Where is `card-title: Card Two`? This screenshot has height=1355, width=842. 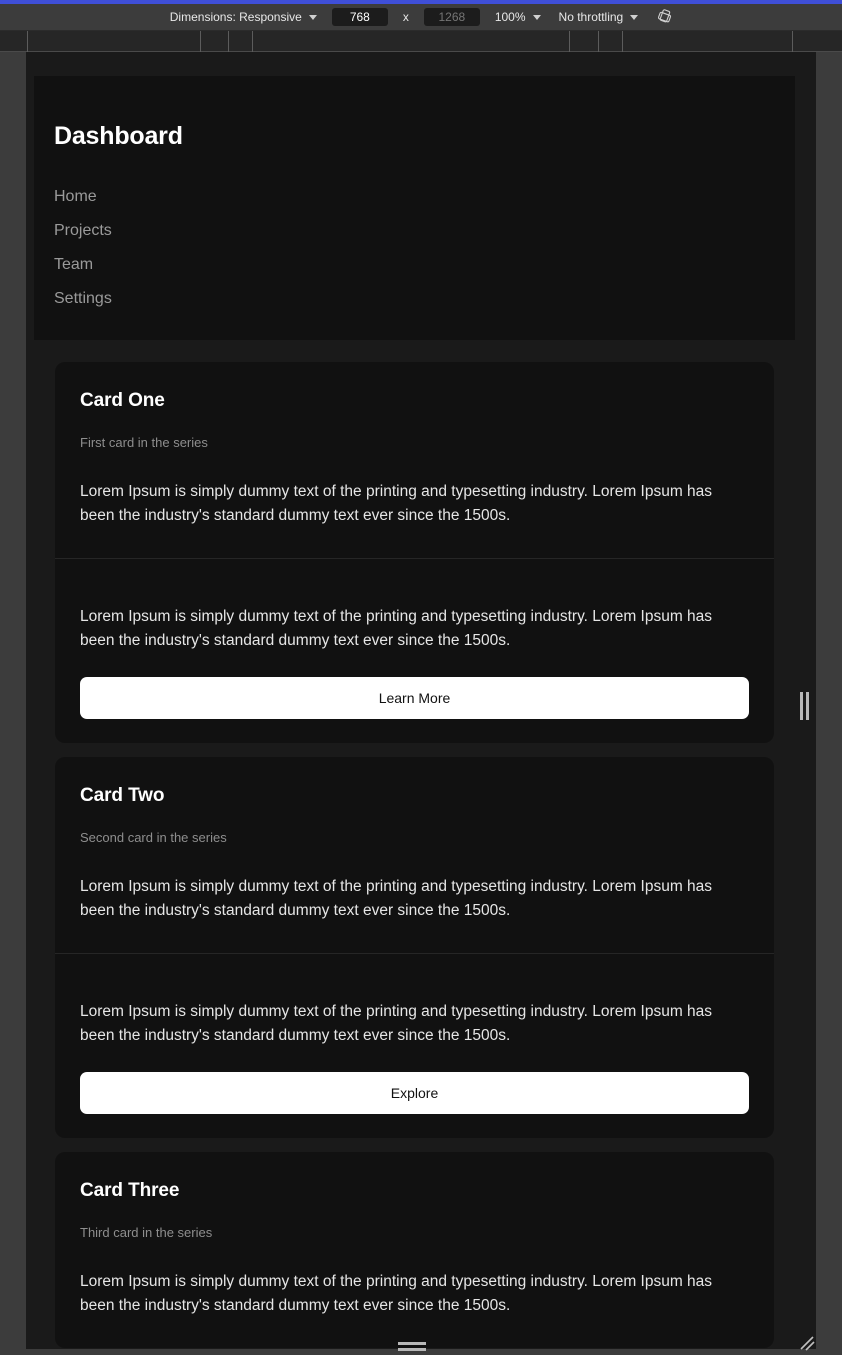
card-title: Card Two is located at coordinates (122, 795).